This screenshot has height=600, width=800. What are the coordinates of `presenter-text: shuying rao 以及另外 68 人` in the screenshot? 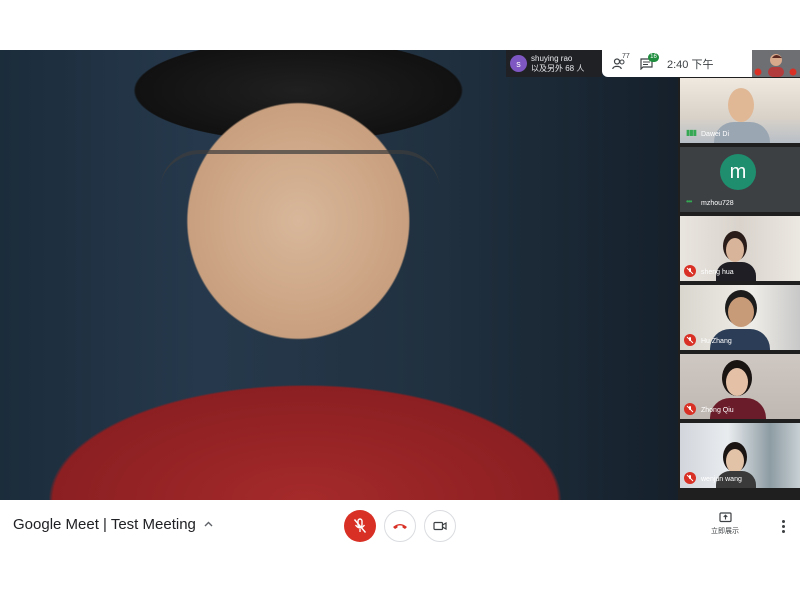 It's located at (557, 64).